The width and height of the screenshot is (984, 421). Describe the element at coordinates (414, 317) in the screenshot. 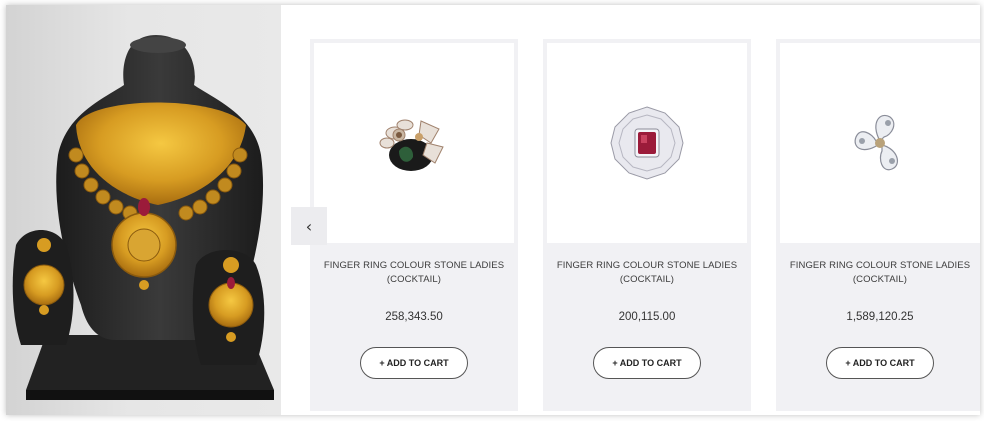

I see `product-price: 258,343.50` at that location.